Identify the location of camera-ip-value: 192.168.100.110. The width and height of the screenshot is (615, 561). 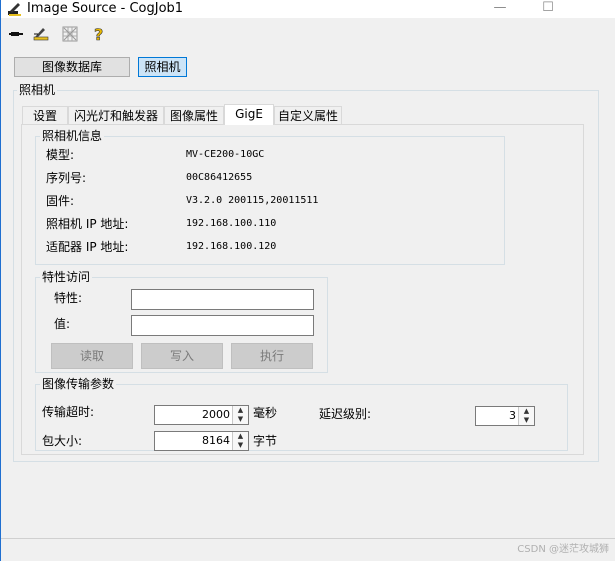
(243, 224).